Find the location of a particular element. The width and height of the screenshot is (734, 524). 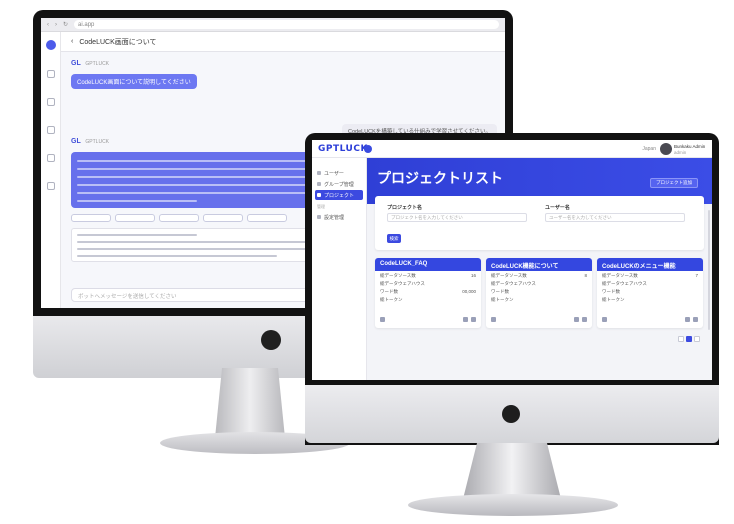

address-bar: ai.app is located at coordinates (286, 24).